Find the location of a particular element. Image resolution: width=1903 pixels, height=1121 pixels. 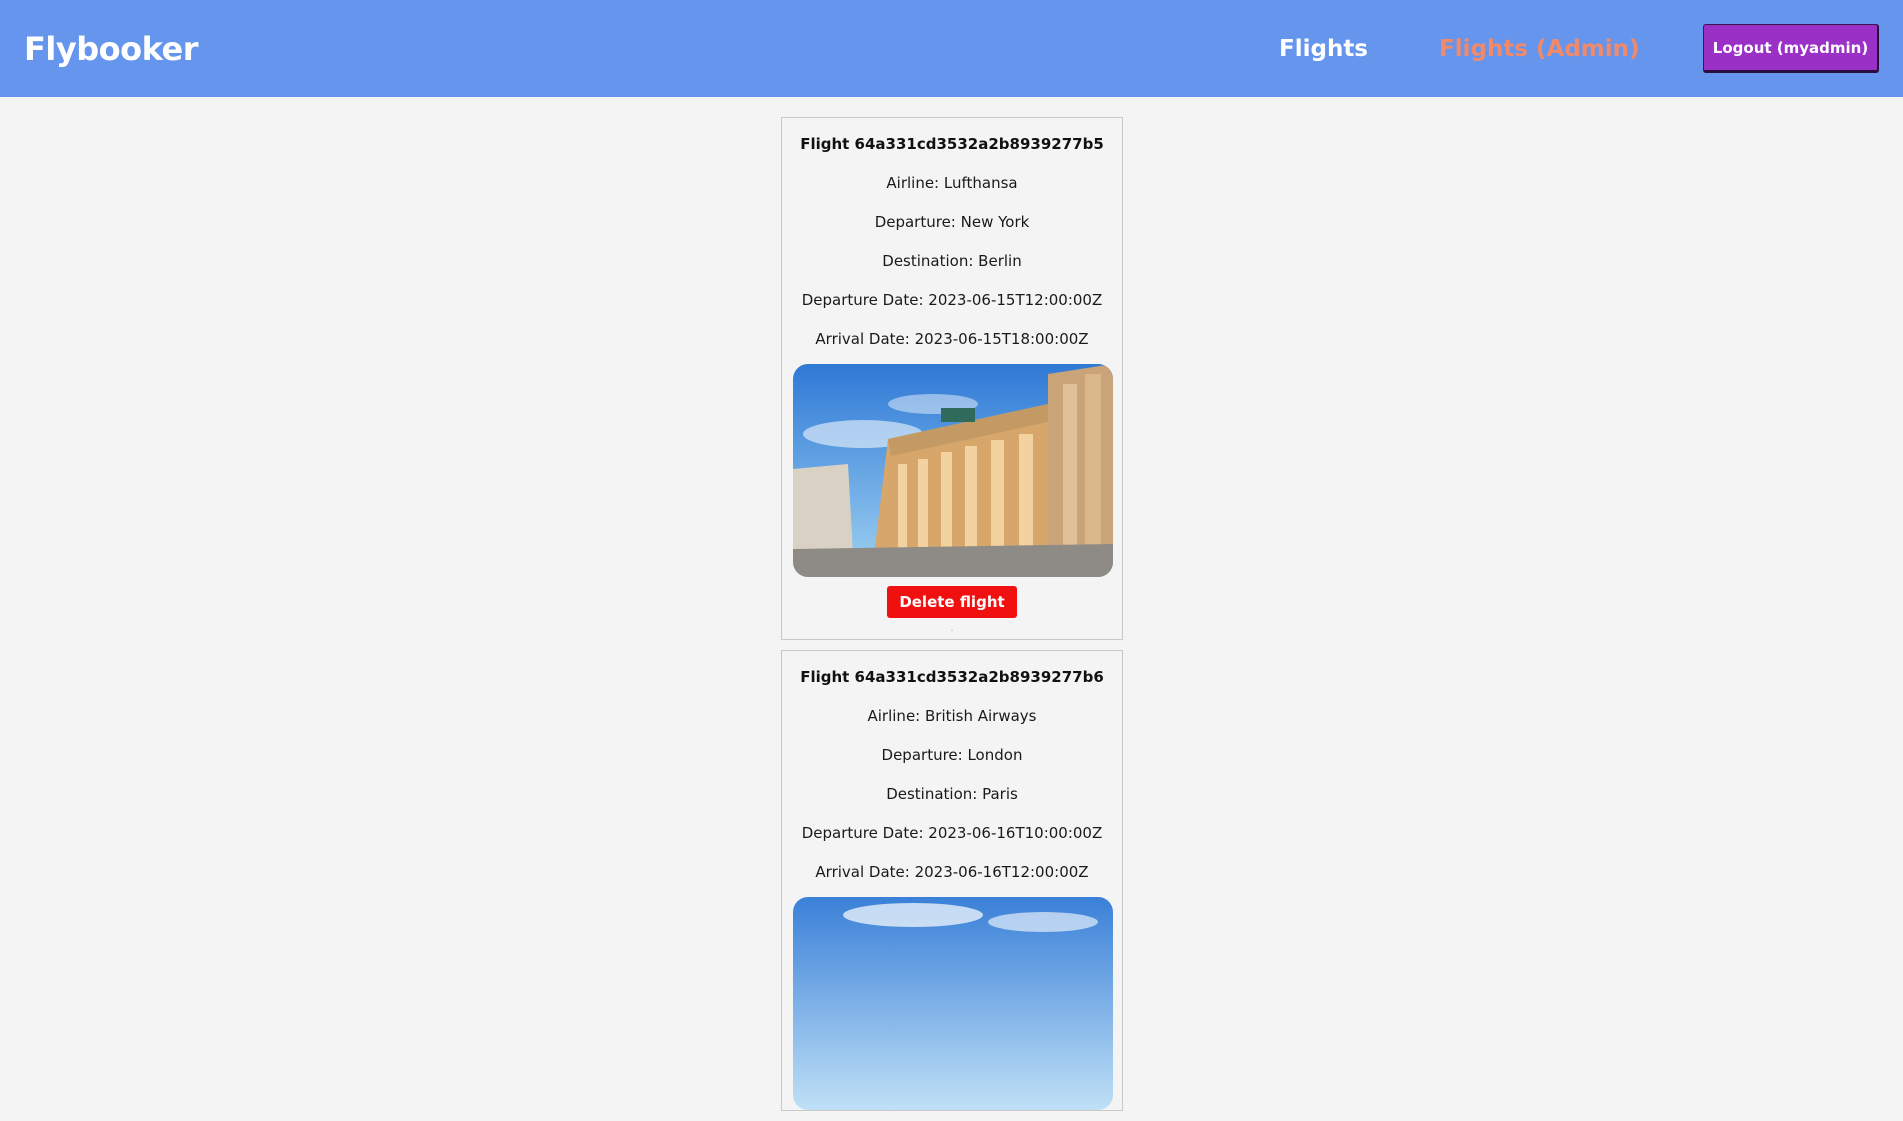

flight-arrival-date: Arrival Date: 2023-06-16T12:00:00Z is located at coordinates (952, 872).